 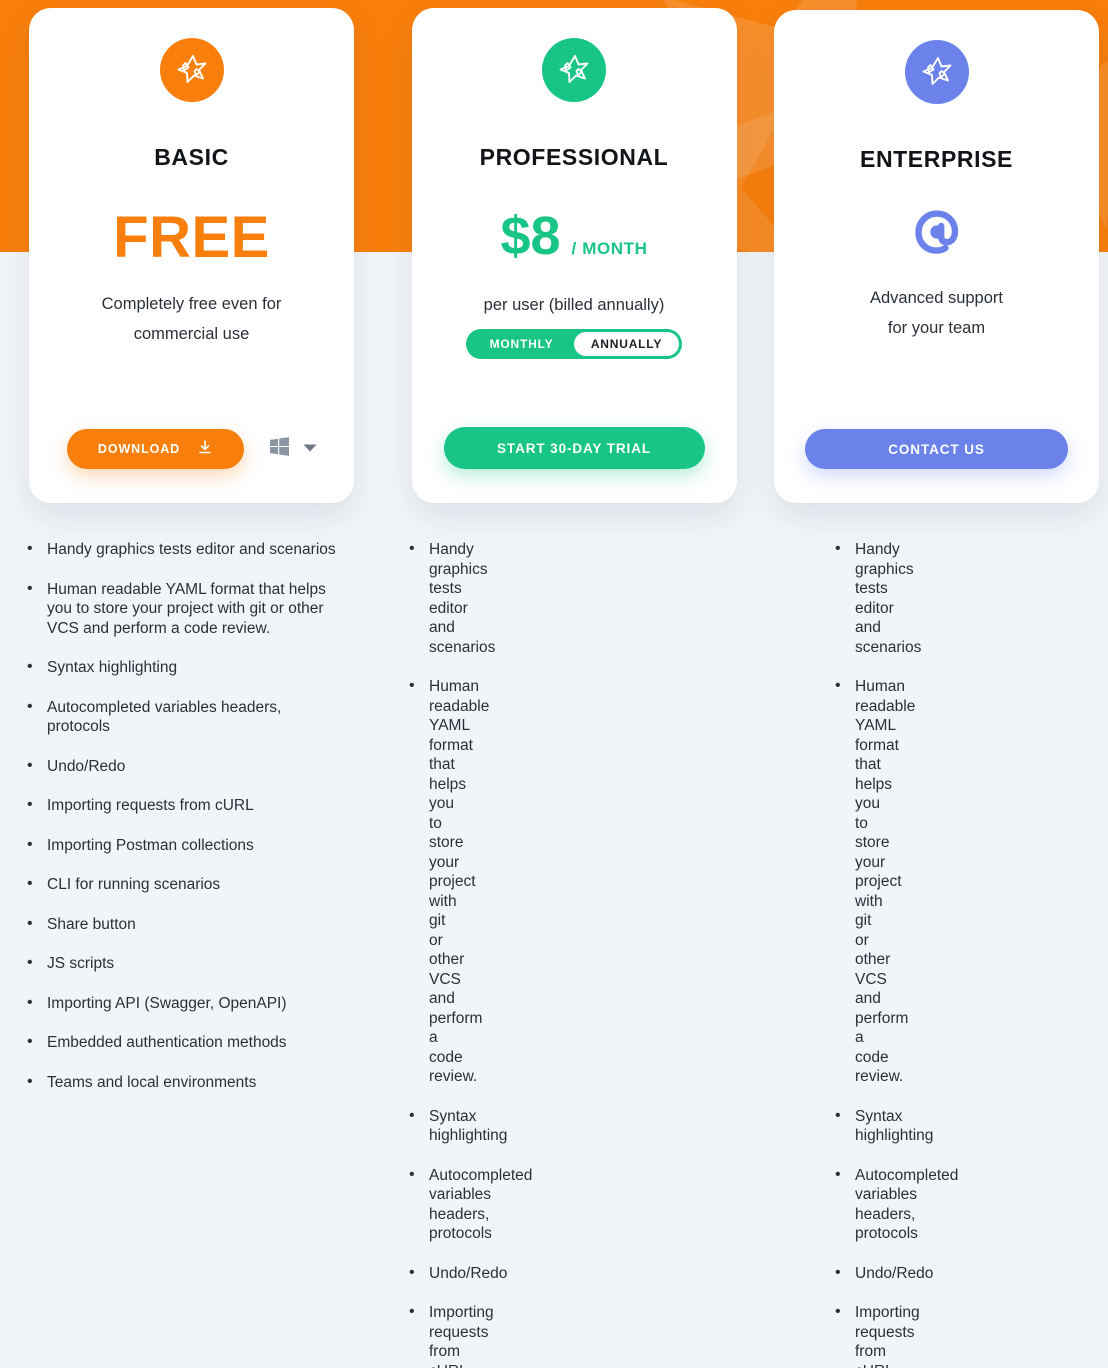 I want to click on price-value-professional: $8, so click(x=530, y=236).